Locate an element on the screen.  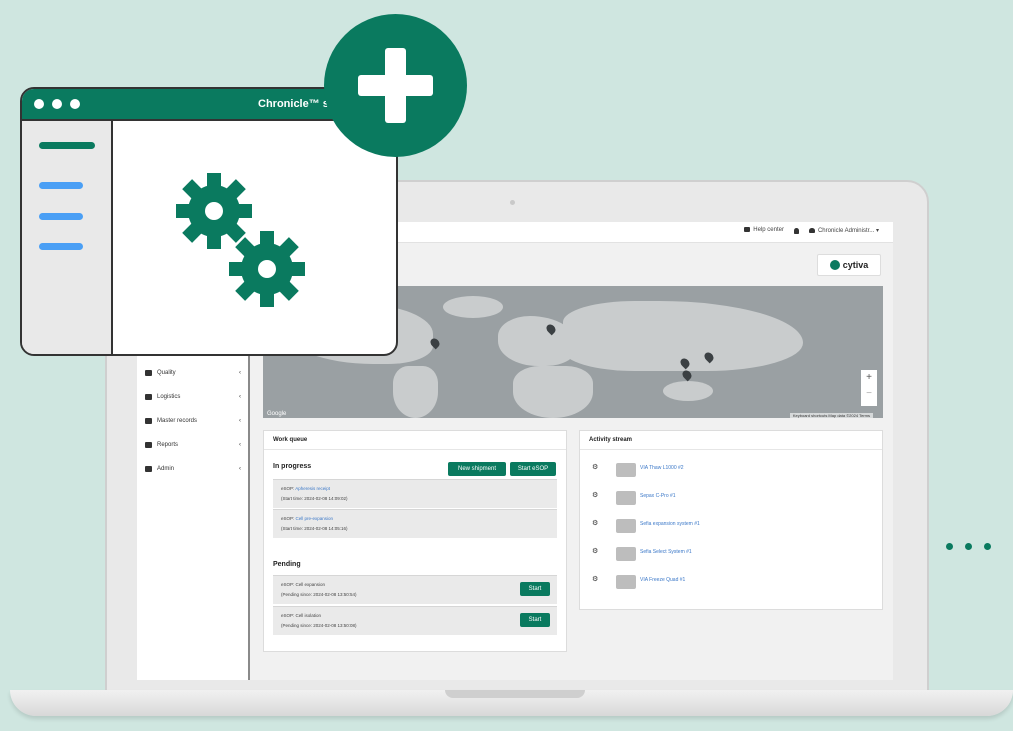
map-zoom-control: + − is located at coordinates (869, 388).